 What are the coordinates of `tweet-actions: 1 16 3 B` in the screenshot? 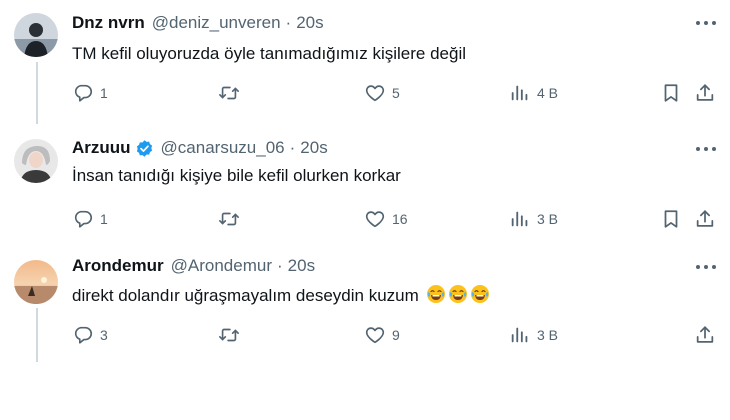 It's located at (396, 220).